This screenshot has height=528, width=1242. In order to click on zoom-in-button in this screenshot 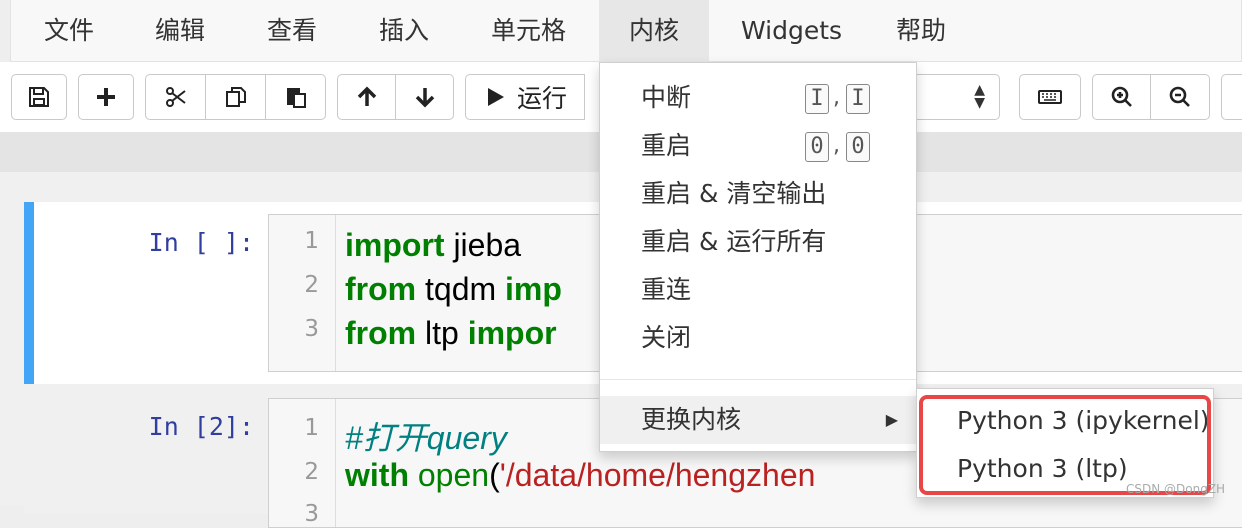, I will do `click(1121, 97)`.